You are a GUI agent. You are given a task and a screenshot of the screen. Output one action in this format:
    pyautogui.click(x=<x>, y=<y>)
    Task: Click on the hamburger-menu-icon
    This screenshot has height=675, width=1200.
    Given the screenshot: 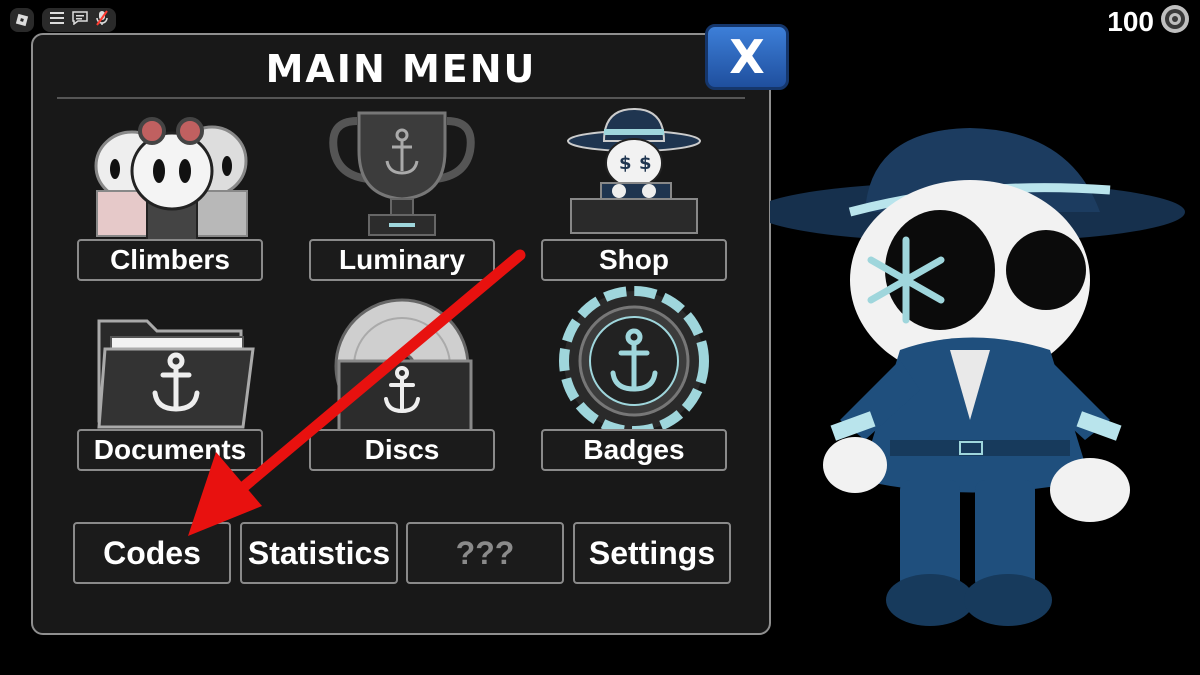 What is the action you would take?
    pyautogui.click(x=57, y=20)
    